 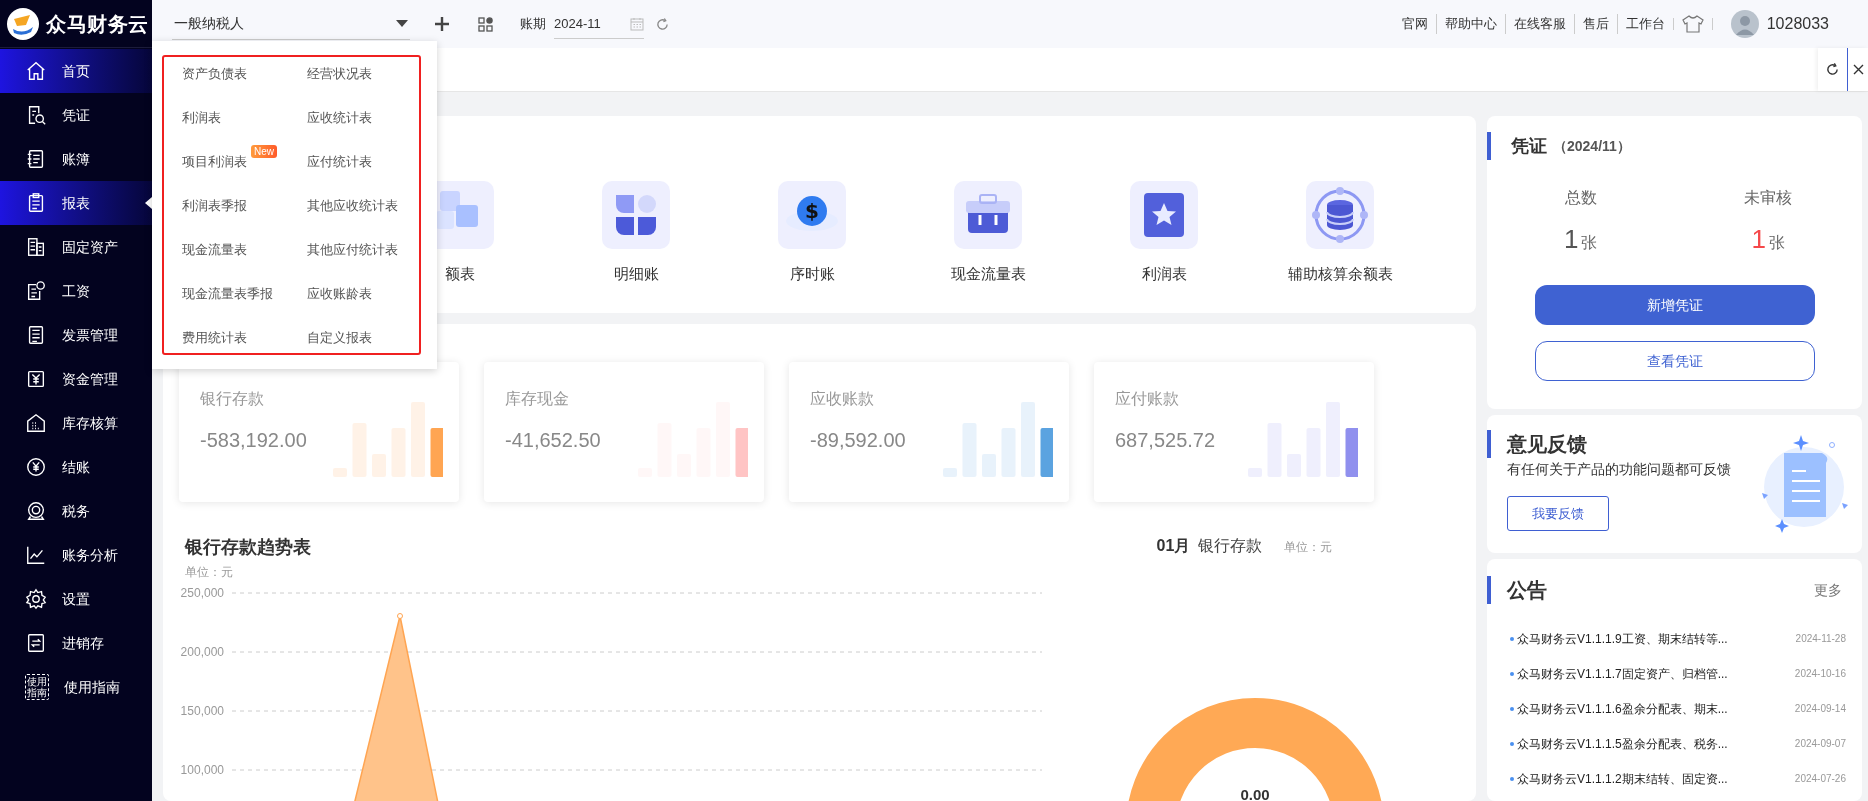 What do you see at coordinates (1558, 513) in the screenshot?
I see `feedback-button: 我要反馈` at bounding box center [1558, 513].